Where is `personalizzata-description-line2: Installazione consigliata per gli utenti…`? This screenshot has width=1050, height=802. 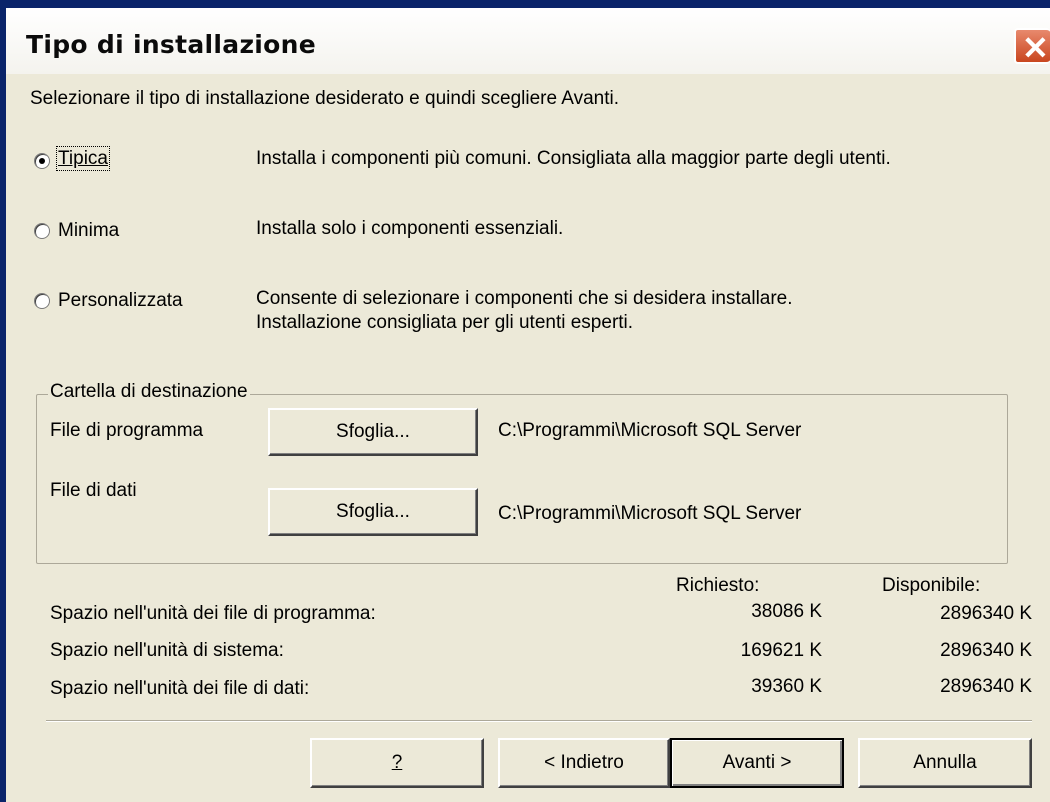
personalizzata-description-line2: Installazione consigliata per gli utenti… is located at coordinates (445, 322).